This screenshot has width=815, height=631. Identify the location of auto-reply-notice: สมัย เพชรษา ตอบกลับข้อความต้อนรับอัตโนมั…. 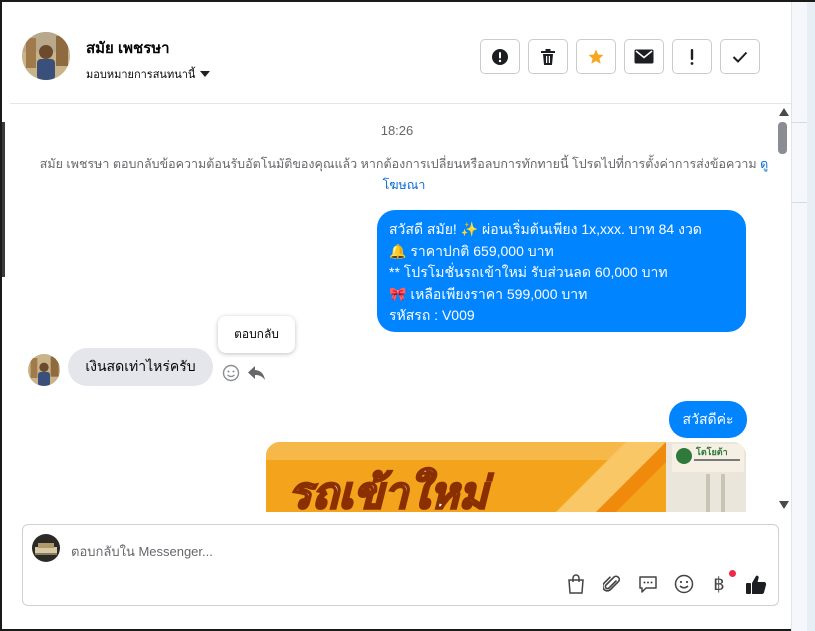
(404, 175).